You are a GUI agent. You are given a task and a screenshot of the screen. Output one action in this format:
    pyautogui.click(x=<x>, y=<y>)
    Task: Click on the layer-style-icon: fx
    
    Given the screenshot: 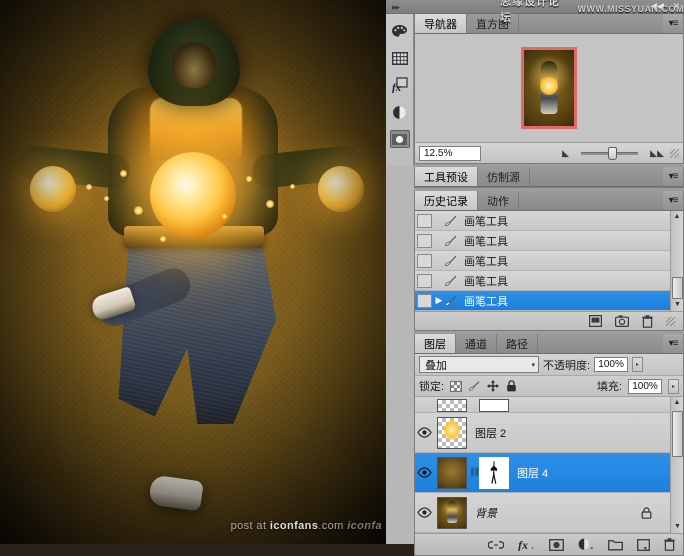 What is the action you would take?
    pyautogui.click(x=526, y=544)
    